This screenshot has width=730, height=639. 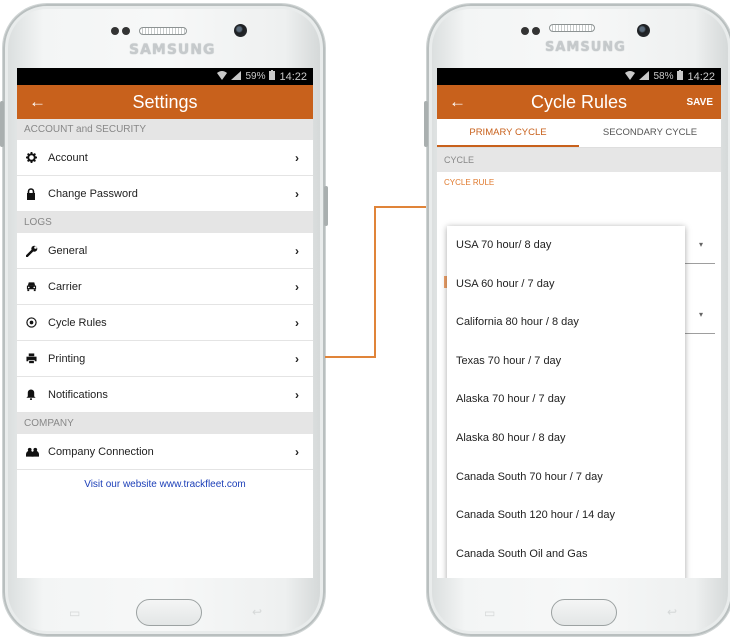 What do you see at coordinates (566, 438) in the screenshot?
I see `dropdown-option: Alaska 80 hour / 8 day` at bounding box center [566, 438].